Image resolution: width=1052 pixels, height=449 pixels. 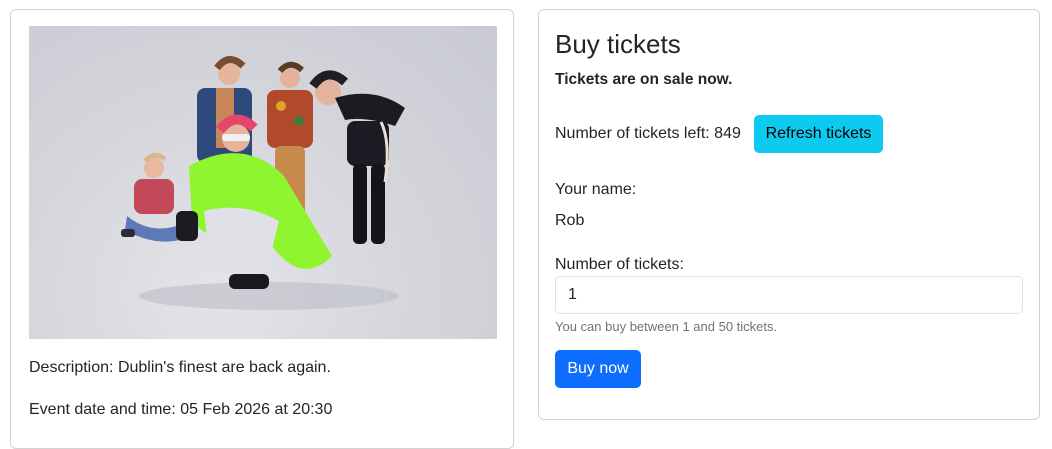 What do you see at coordinates (619, 264) in the screenshot?
I see `quantity-label: Number of tickets:` at bounding box center [619, 264].